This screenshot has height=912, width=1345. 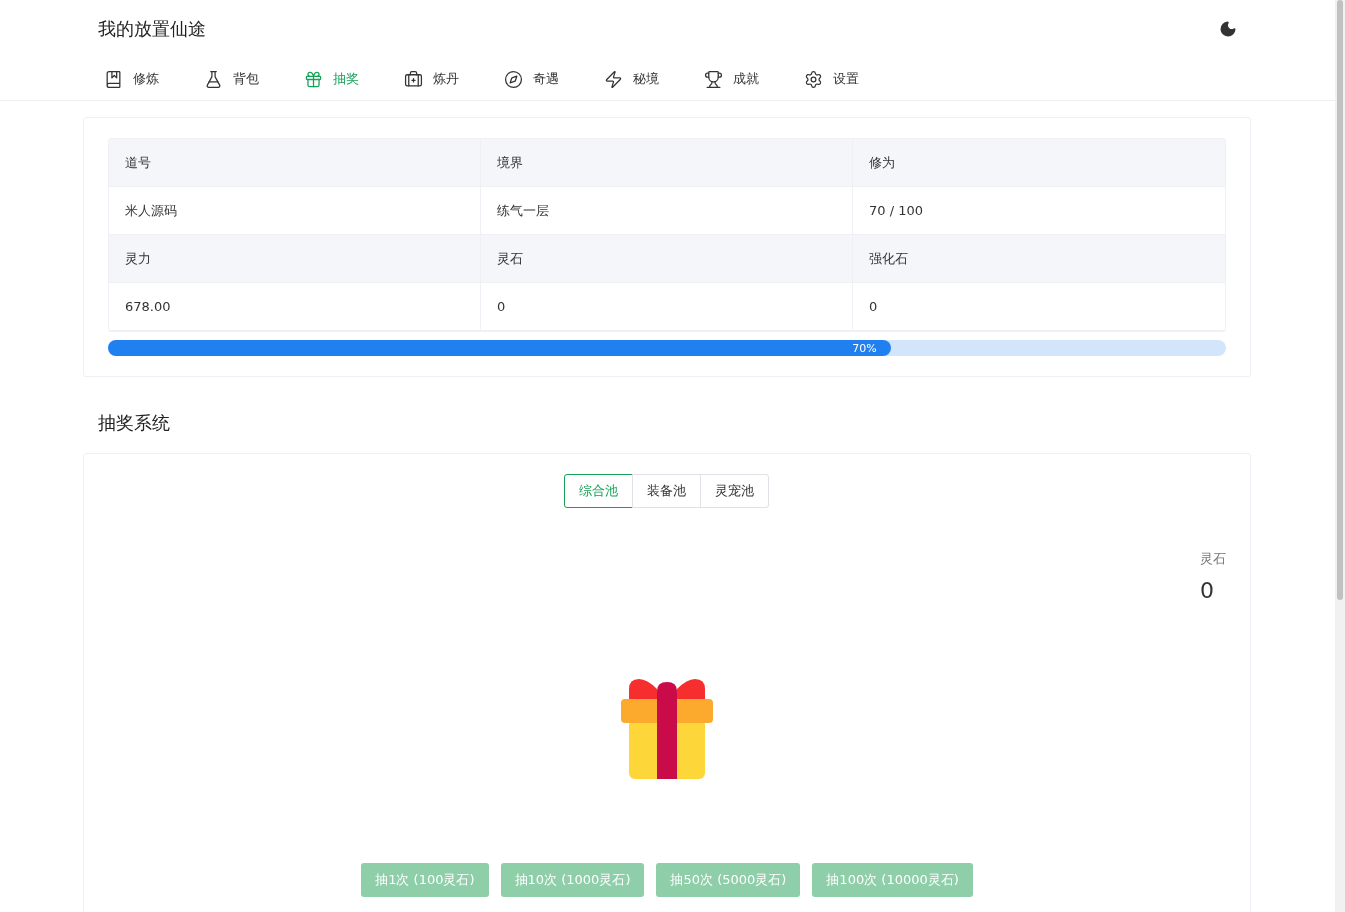 I want to click on book-icon, so click(x=113, y=79).